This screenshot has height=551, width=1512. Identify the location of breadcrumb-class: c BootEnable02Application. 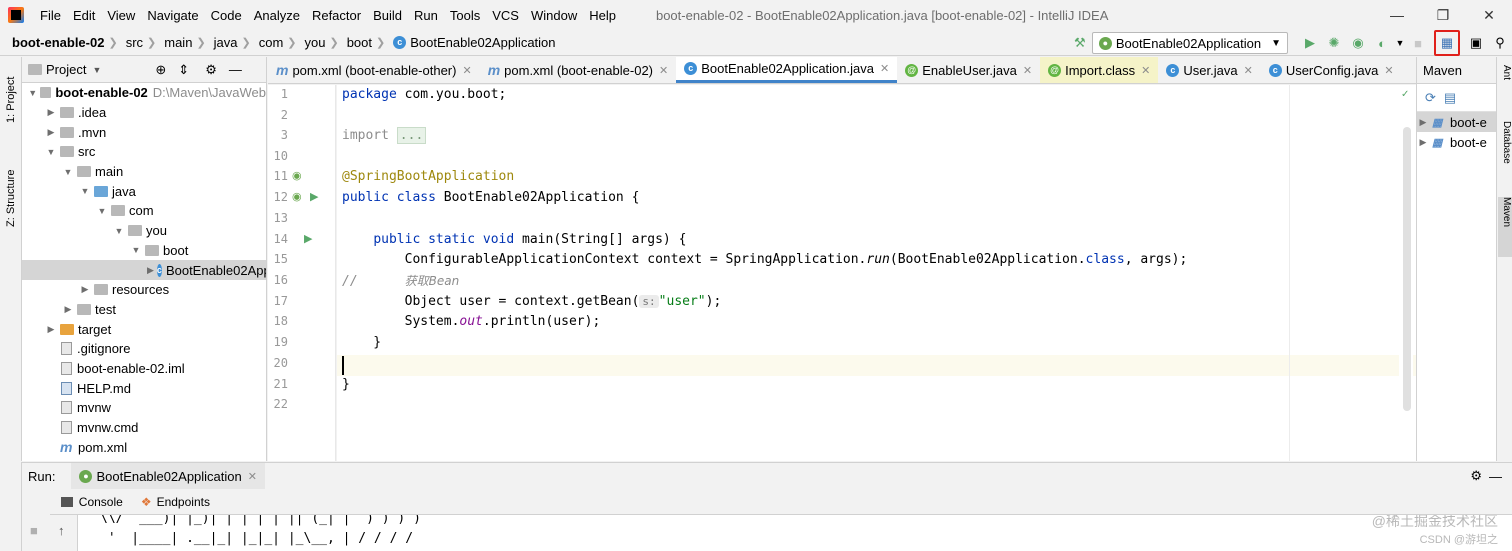
(472, 42).